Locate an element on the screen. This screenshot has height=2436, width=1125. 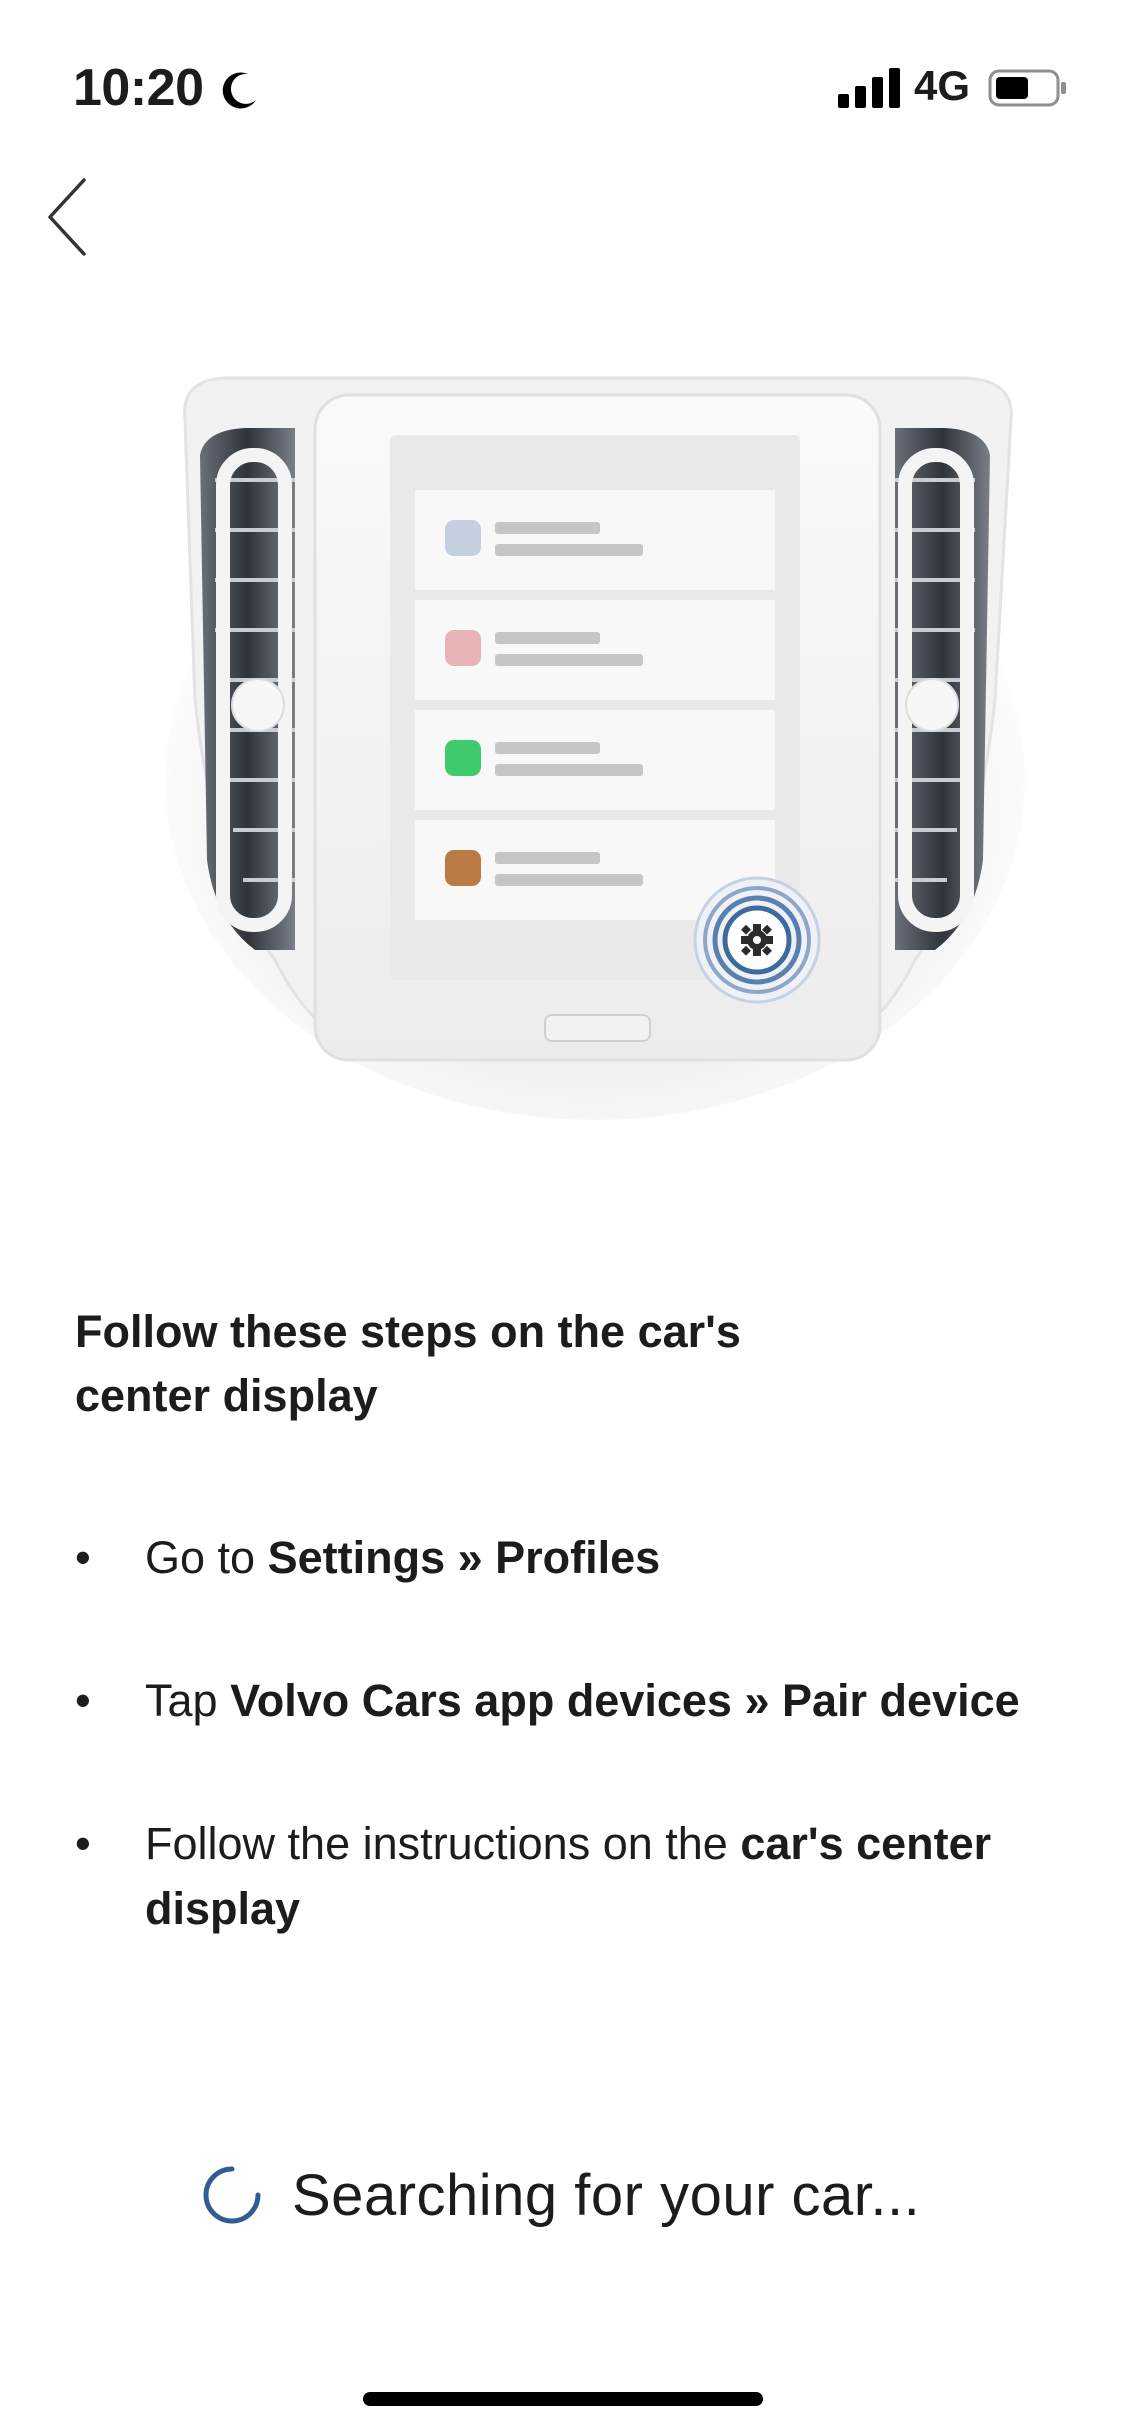
network-type: 4G is located at coordinates (942, 85).